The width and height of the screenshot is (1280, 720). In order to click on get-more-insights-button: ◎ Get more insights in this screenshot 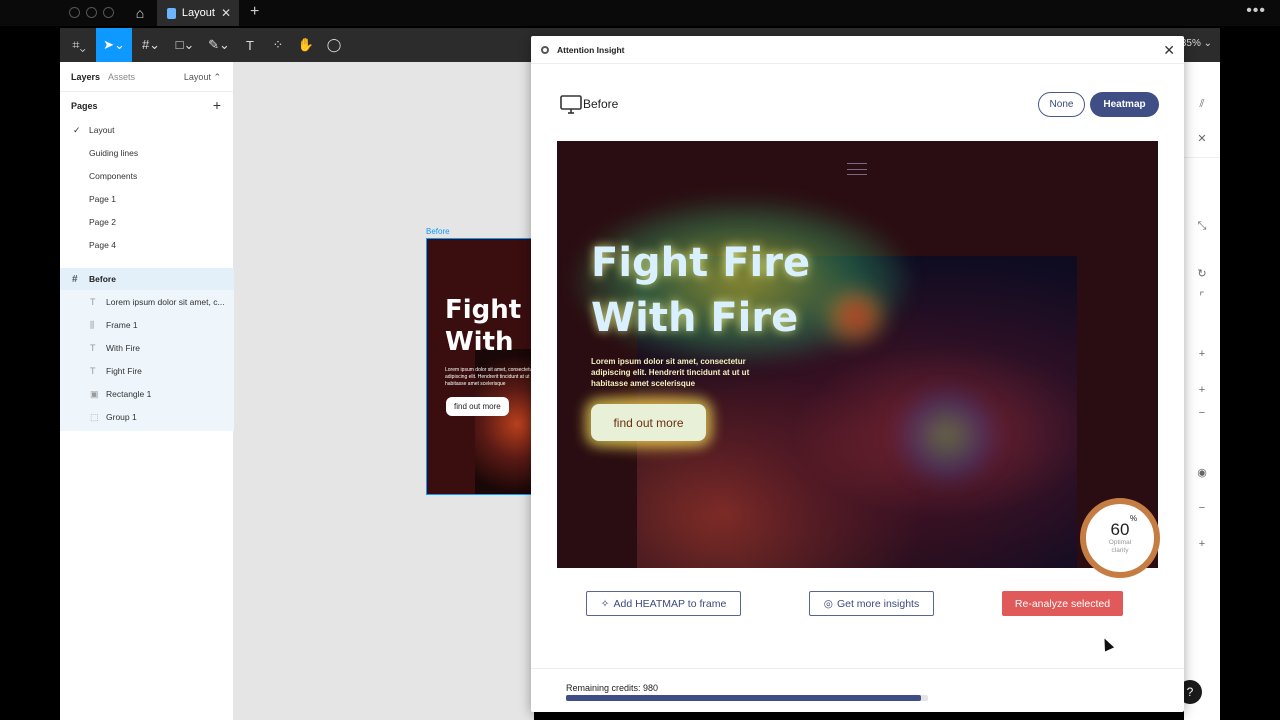, I will do `click(871, 603)`.